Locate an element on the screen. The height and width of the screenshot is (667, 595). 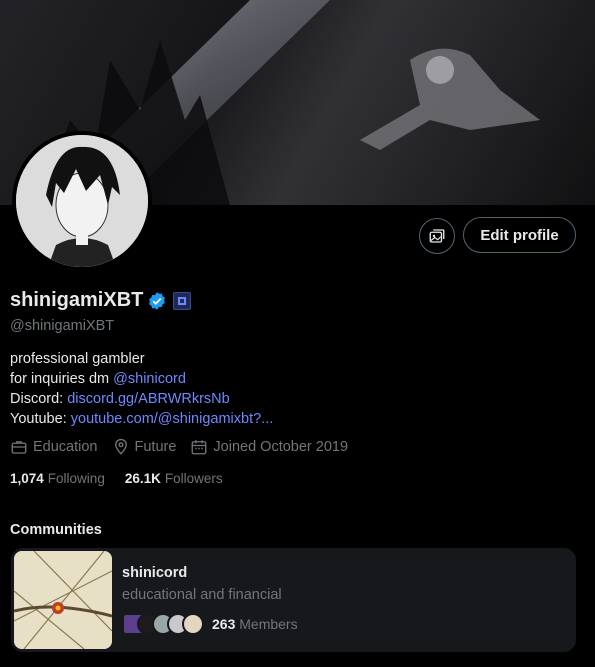
profile-name-row: shinigamiXBT is located at coordinates (101, 300).